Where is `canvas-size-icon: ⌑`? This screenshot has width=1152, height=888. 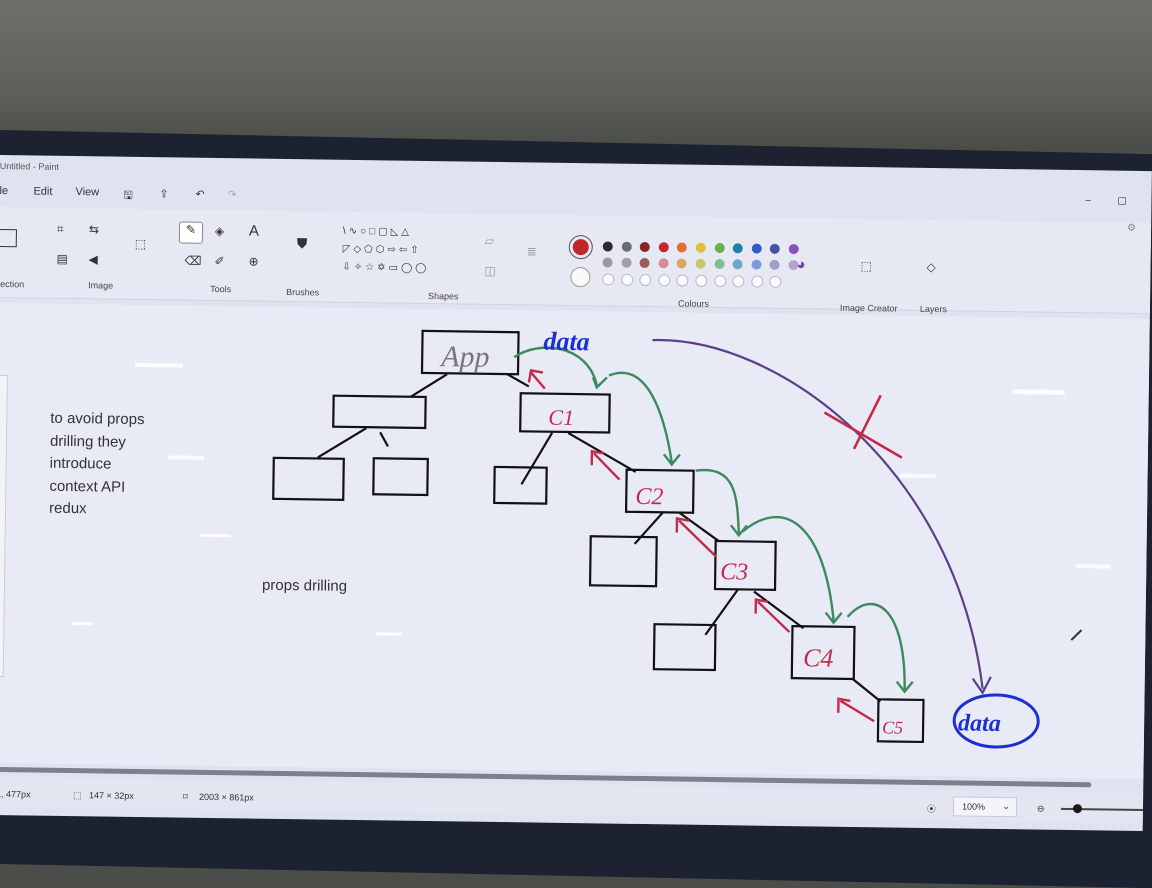 canvas-size-icon: ⌑ is located at coordinates (185, 796).